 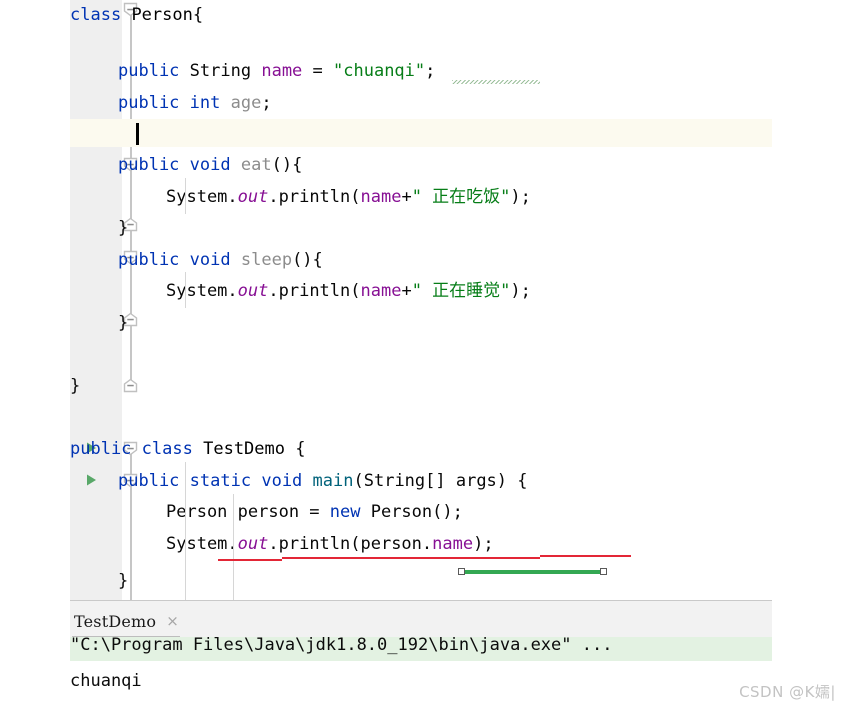 What do you see at coordinates (101, 449) in the screenshot?
I see `line-class-testdemo-token-0: public` at bounding box center [101, 449].